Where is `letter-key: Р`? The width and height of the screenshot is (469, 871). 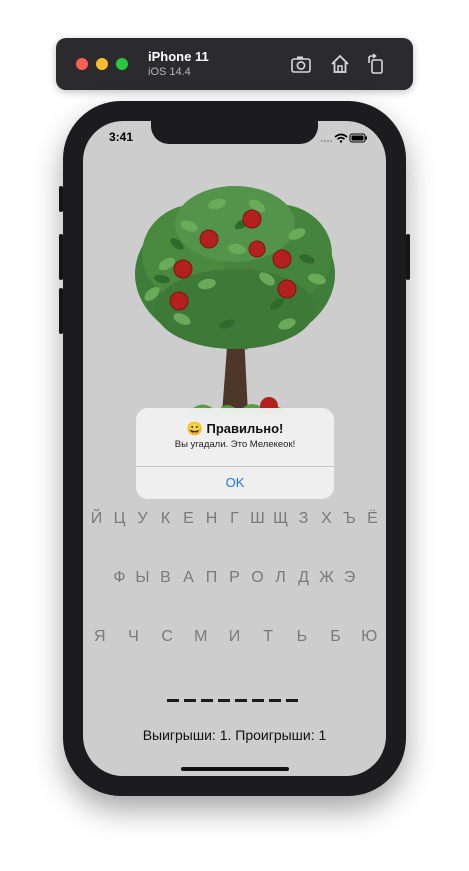
letter-key: Р is located at coordinates (234, 578).